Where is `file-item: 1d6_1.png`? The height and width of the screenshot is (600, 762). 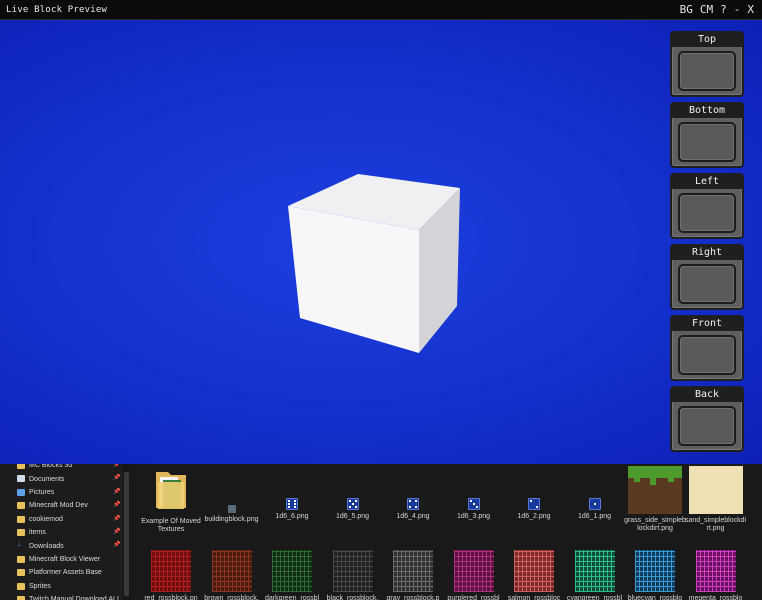
file-item: 1d6_1.png is located at coordinates (595, 509).